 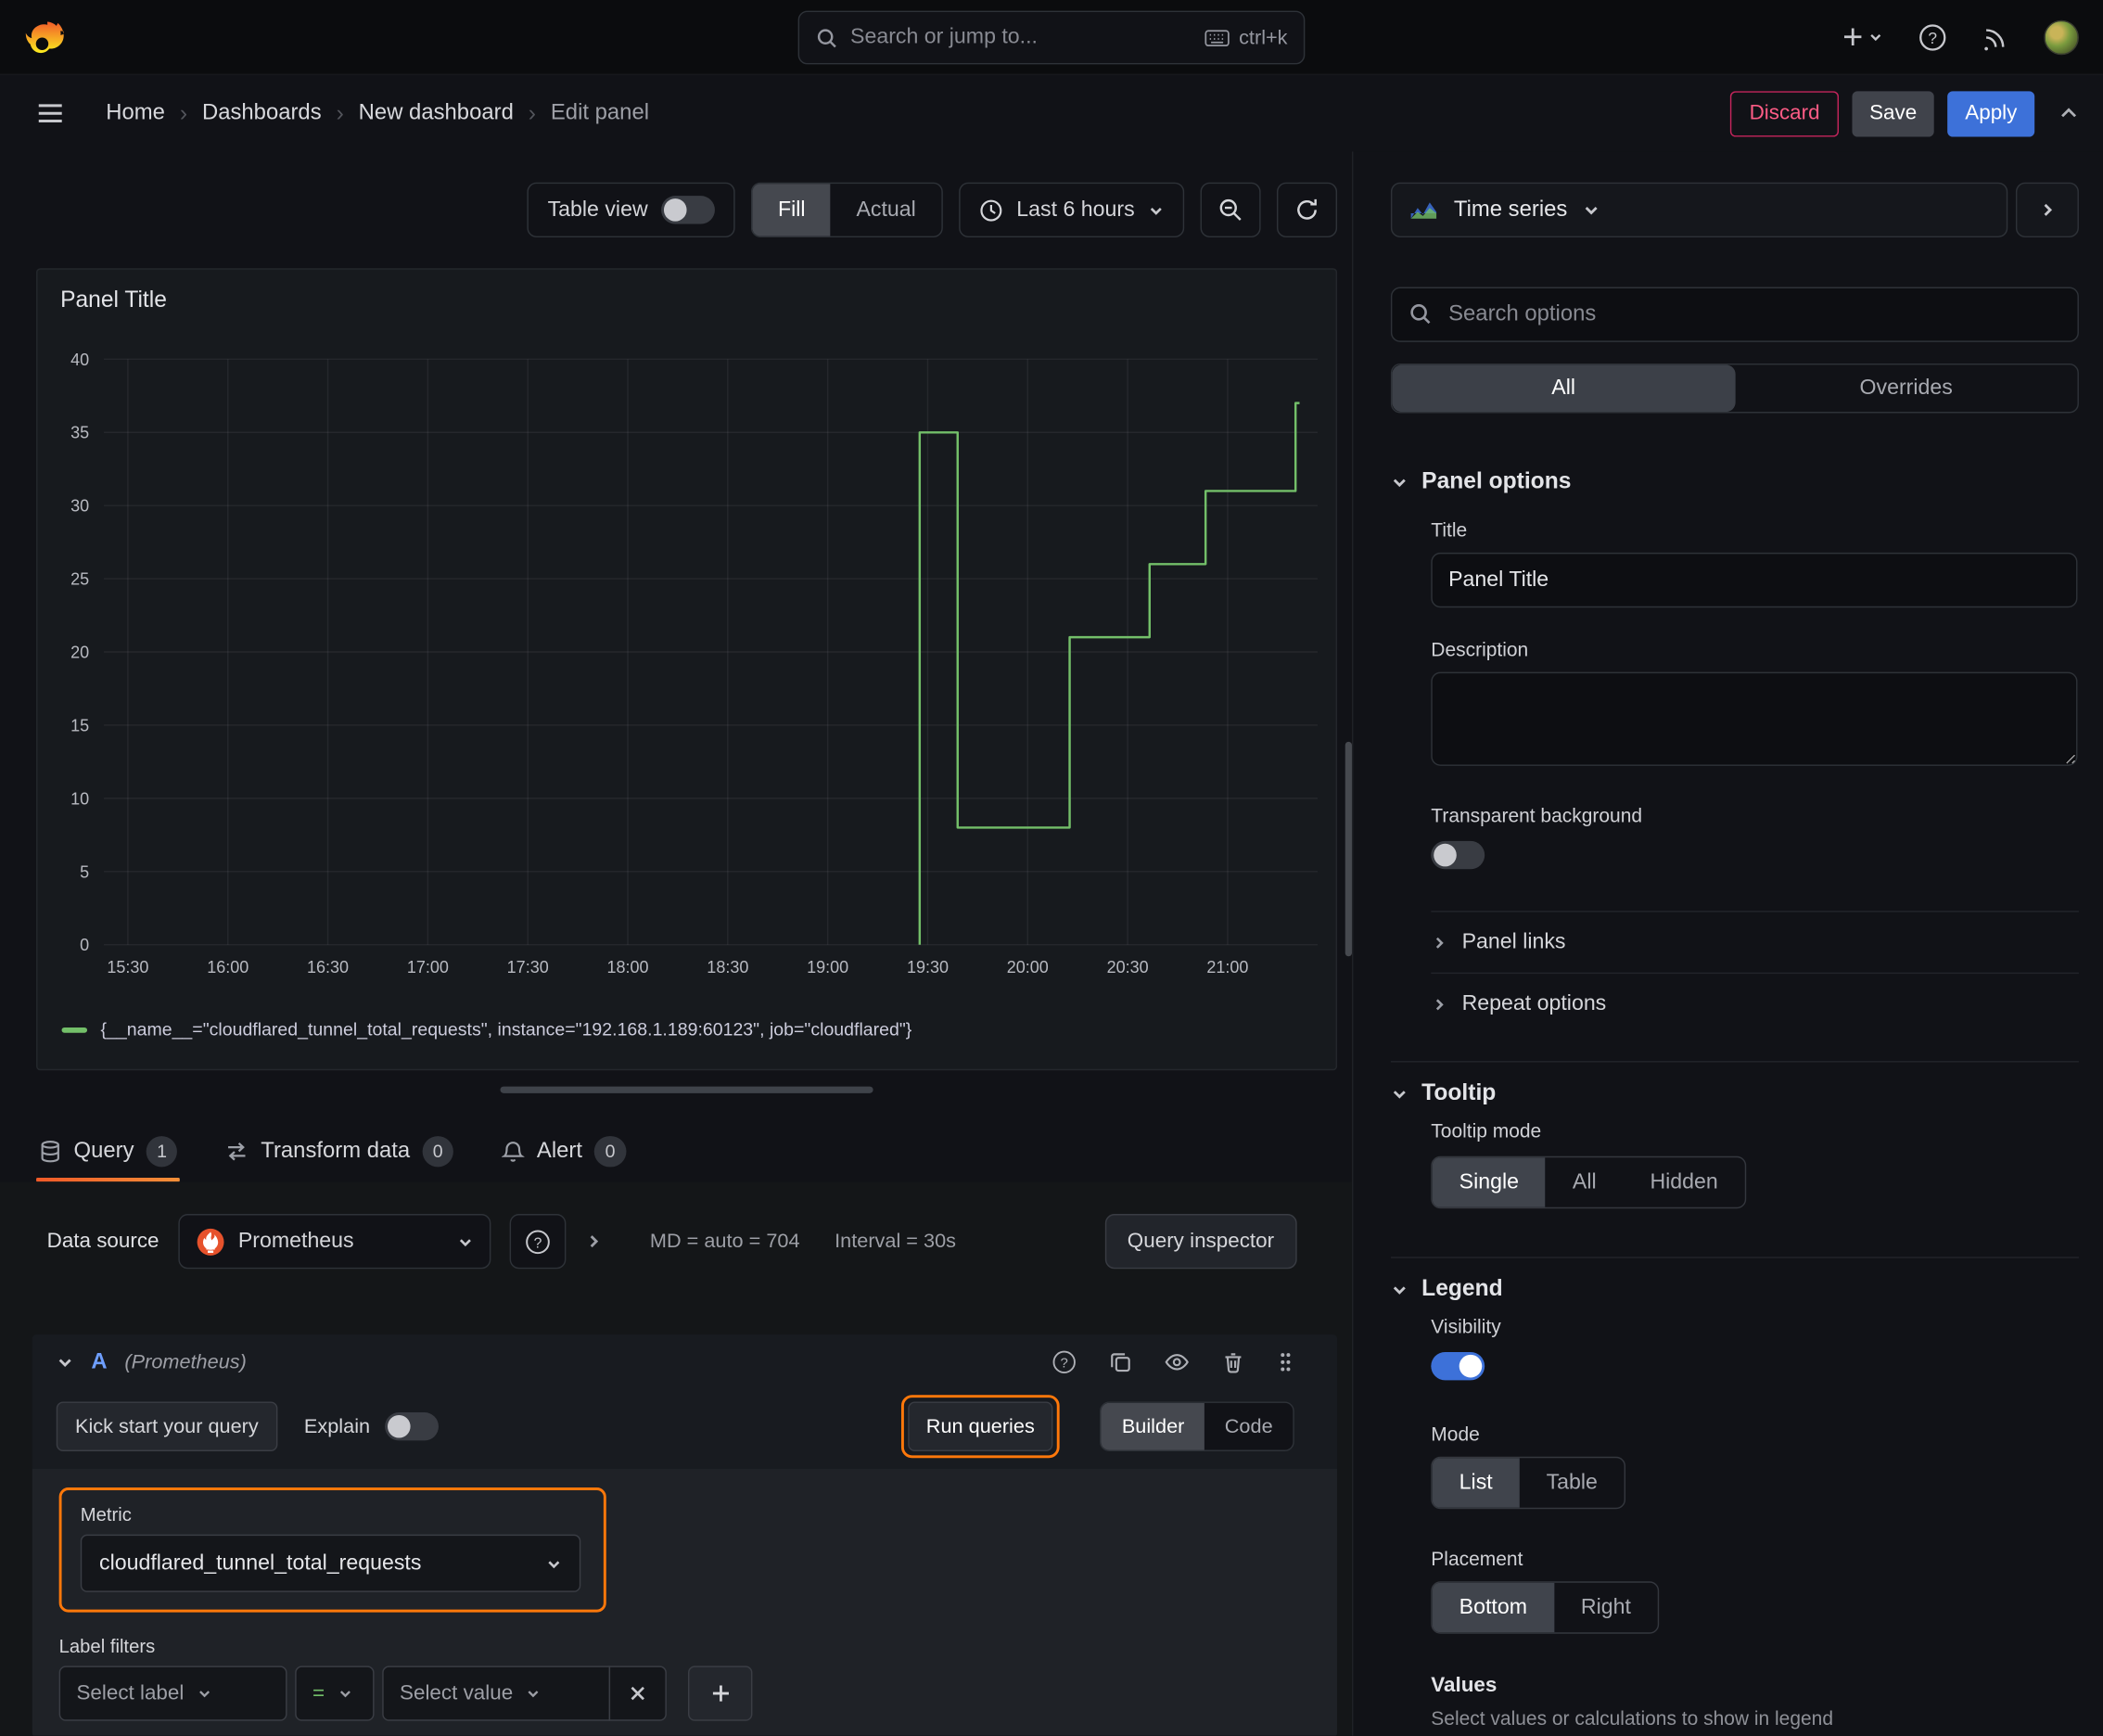 What do you see at coordinates (1248, 1426) in the screenshot?
I see `code-mode-option: Code` at bounding box center [1248, 1426].